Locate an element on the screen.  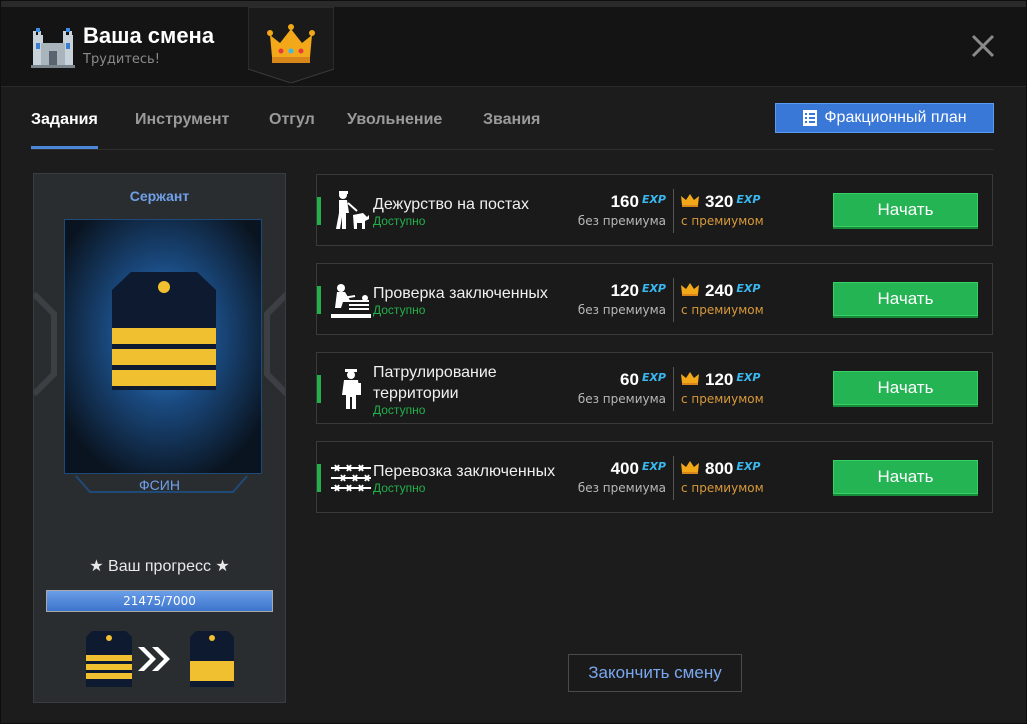
tab-tools: Инструмент is located at coordinates (182, 130).